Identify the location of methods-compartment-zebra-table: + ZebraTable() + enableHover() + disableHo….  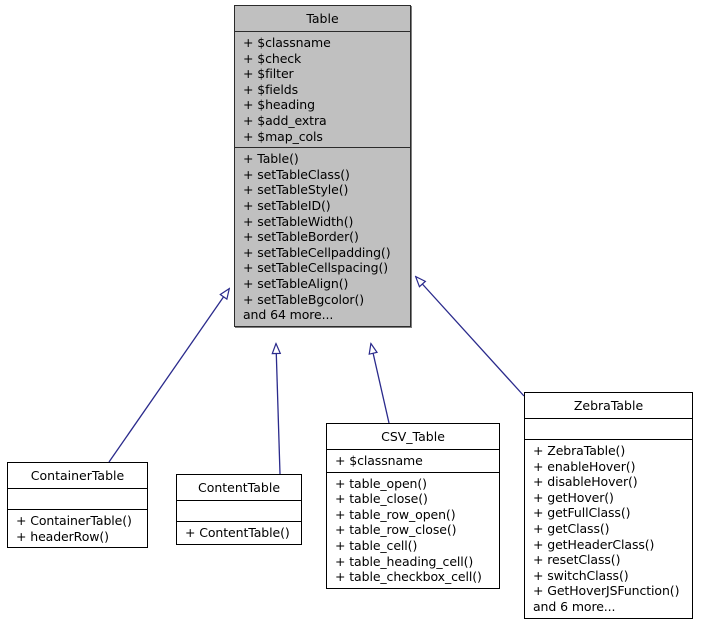
(608, 529).